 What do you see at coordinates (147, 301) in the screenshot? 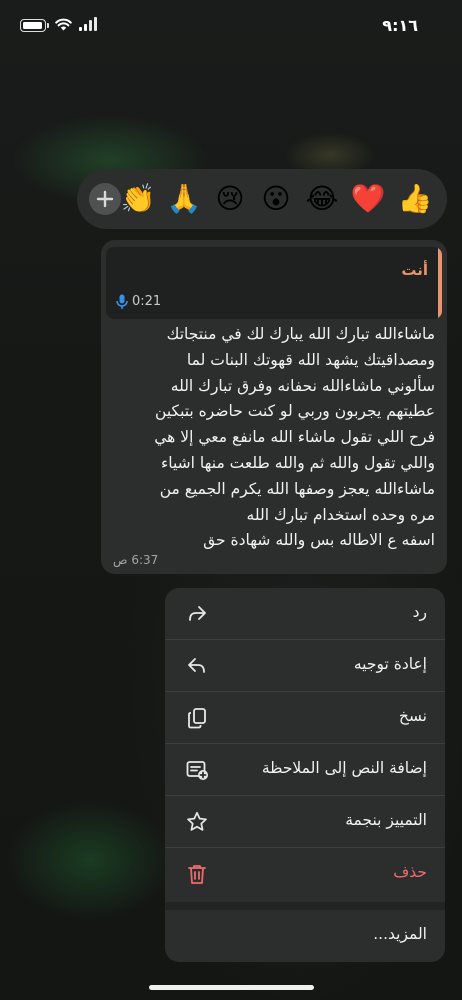
I see `voice-duration: 0:21` at bounding box center [147, 301].